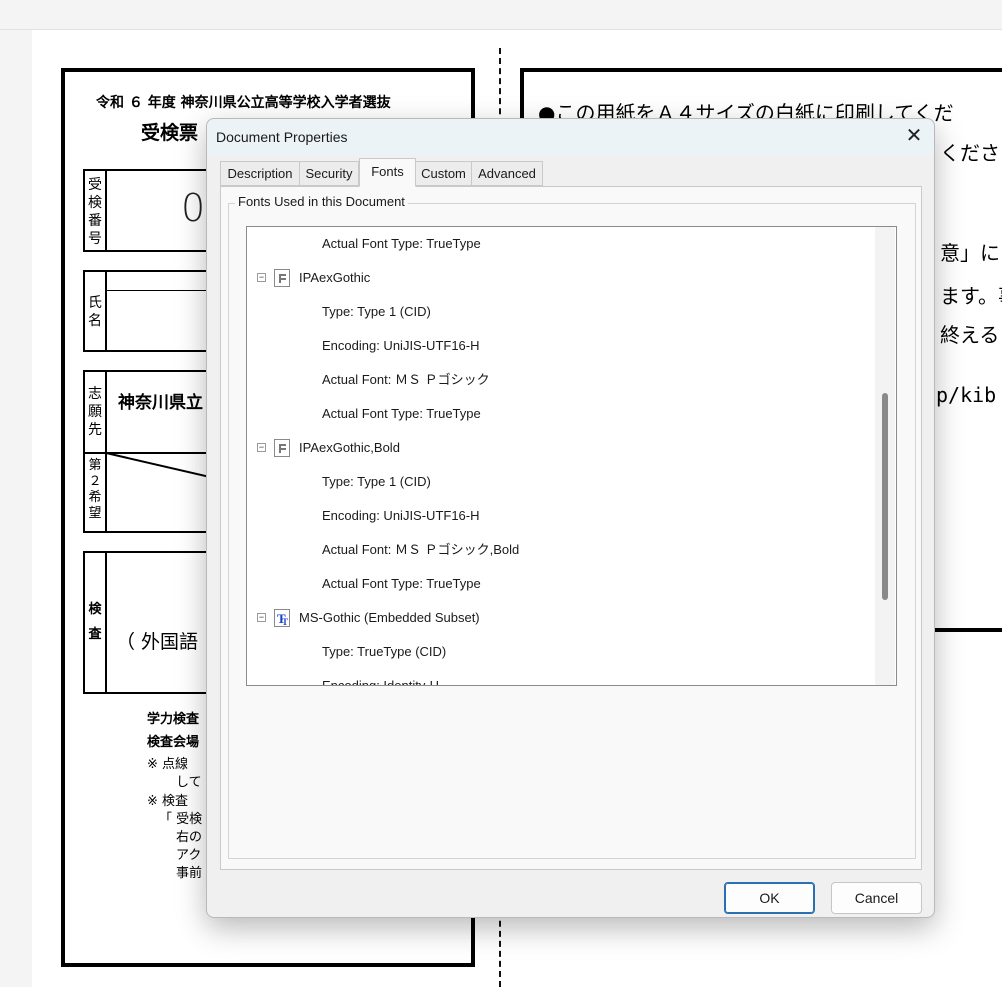  What do you see at coordinates (421, 549) in the screenshot?
I see `font-detail-label: Actual Font: ＭＳ Ｐゴシック,Bold` at bounding box center [421, 549].